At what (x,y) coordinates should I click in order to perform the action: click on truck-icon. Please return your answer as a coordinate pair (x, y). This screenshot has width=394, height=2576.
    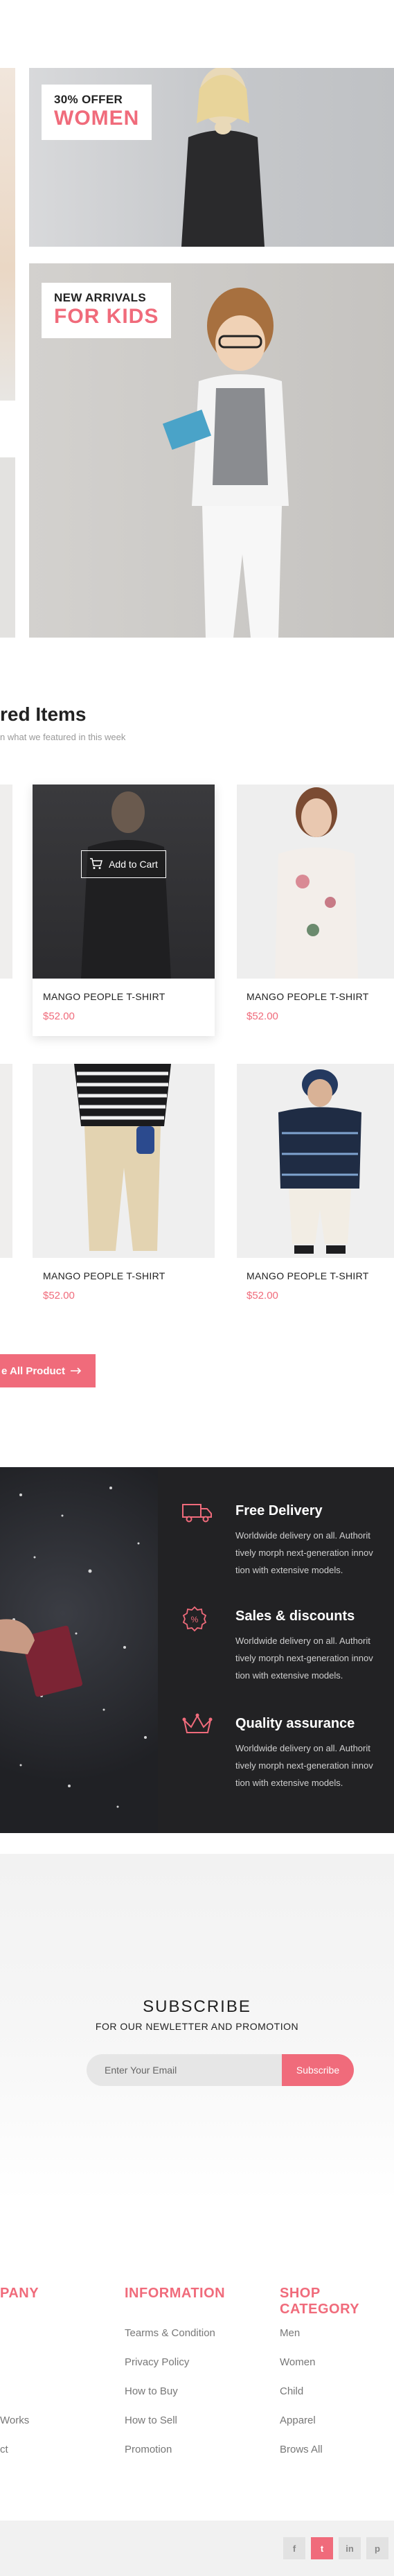
    Looking at the image, I should click on (197, 1514).